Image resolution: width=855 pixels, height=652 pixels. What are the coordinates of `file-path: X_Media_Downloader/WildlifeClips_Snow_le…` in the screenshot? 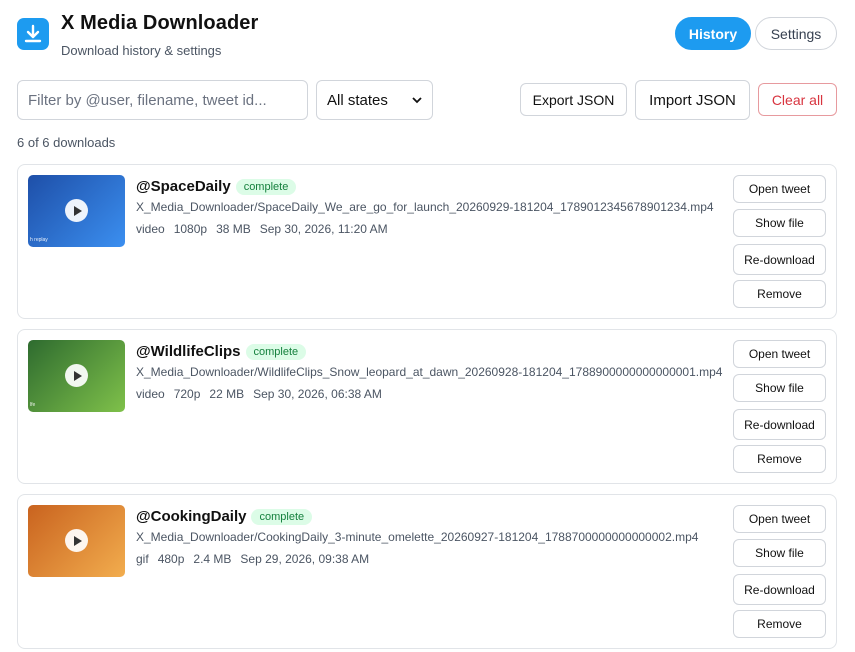 It's located at (429, 372).